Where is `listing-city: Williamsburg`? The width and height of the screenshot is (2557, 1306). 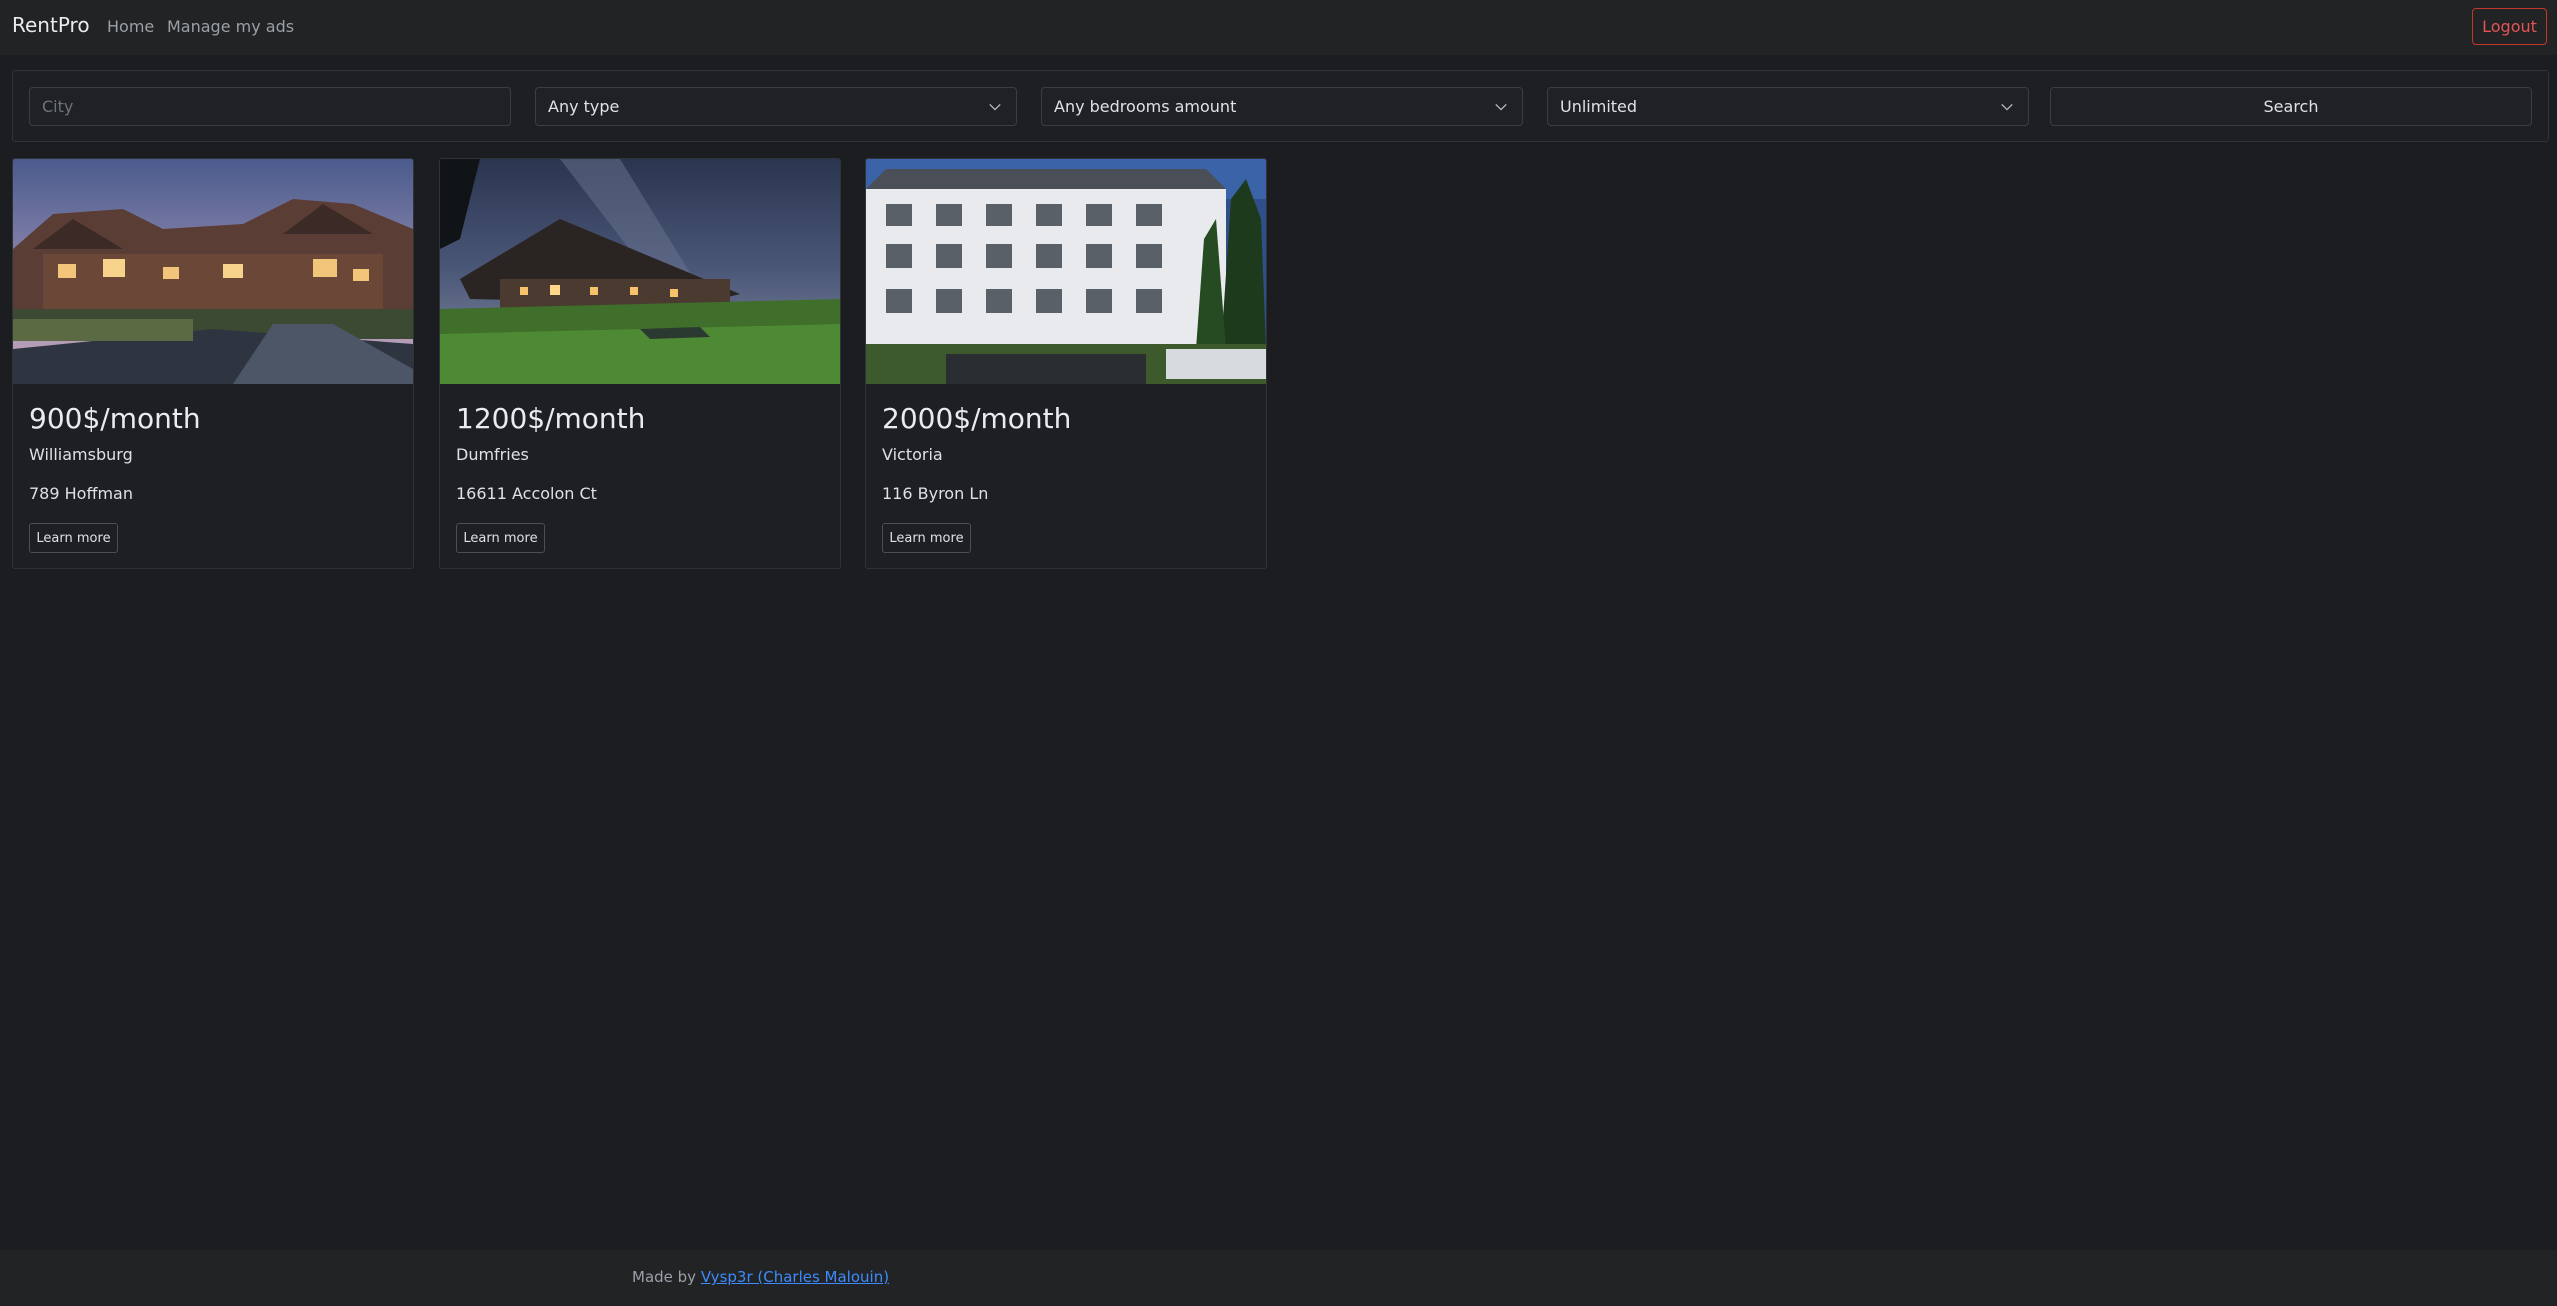
listing-city: Williamsburg is located at coordinates (81, 454).